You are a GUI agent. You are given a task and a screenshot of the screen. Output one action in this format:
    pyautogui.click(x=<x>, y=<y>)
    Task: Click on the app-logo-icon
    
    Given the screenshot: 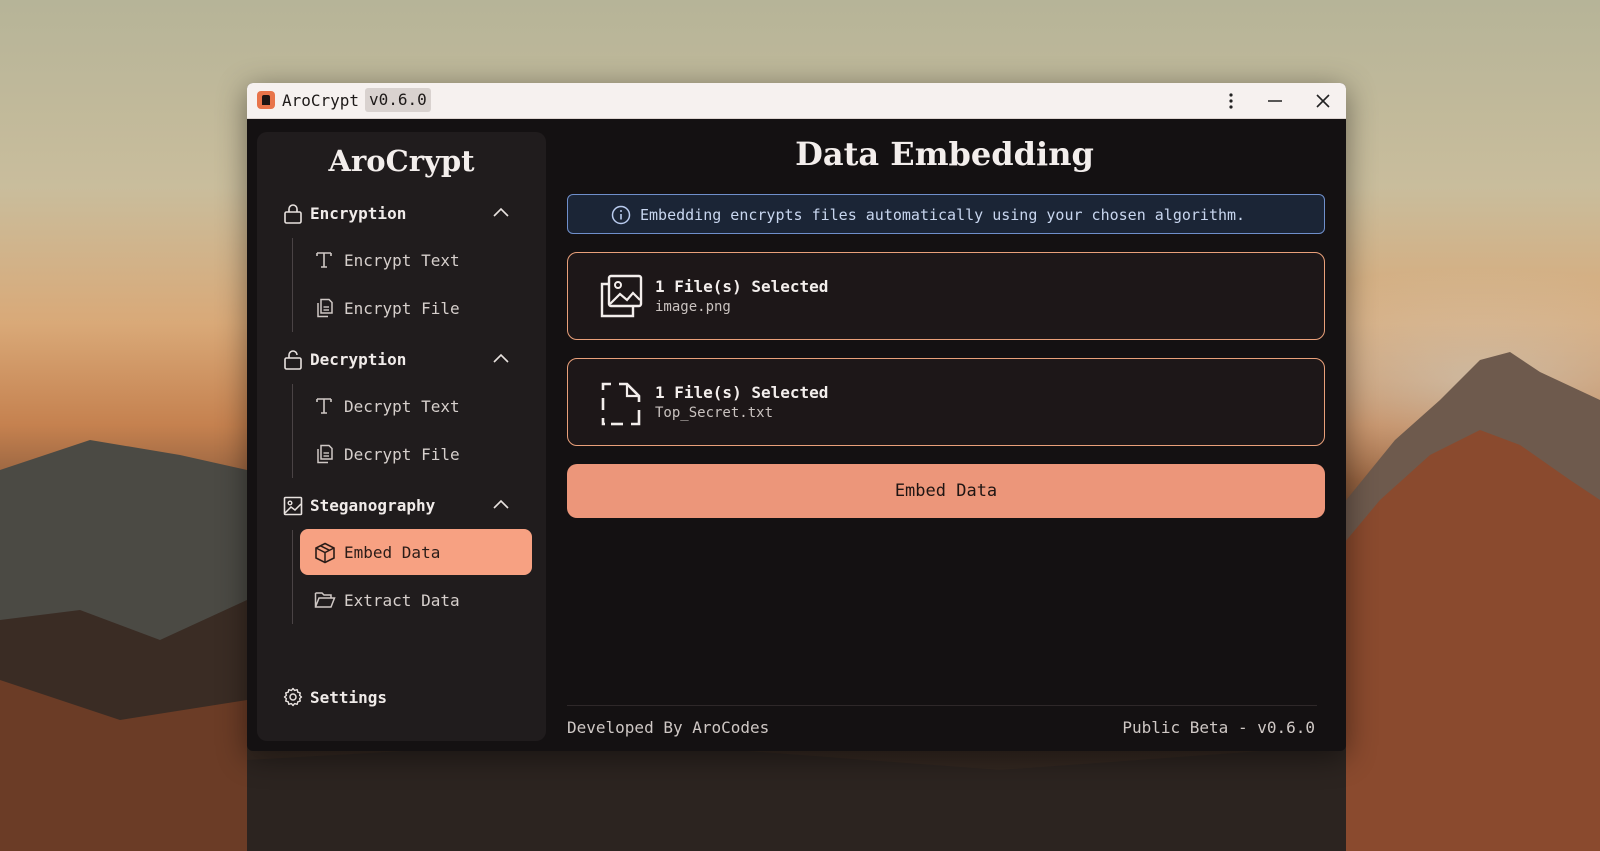 What is the action you would take?
    pyautogui.click(x=266, y=100)
    